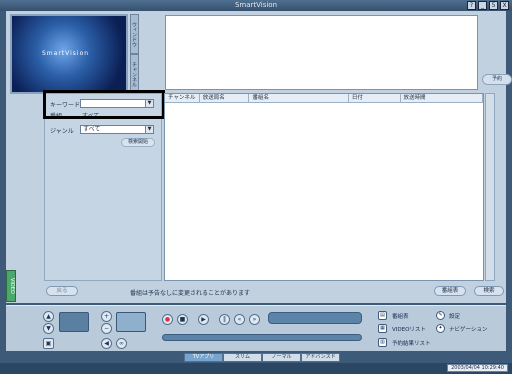 The width and height of the screenshot is (512, 374). What do you see at coordinates (103, 187) in the screenshot?
I see `search-panel: キーワード ▼ 番組 すべて ジャンル すべて ▼ 検索開始` at bounding box center [103, 187].